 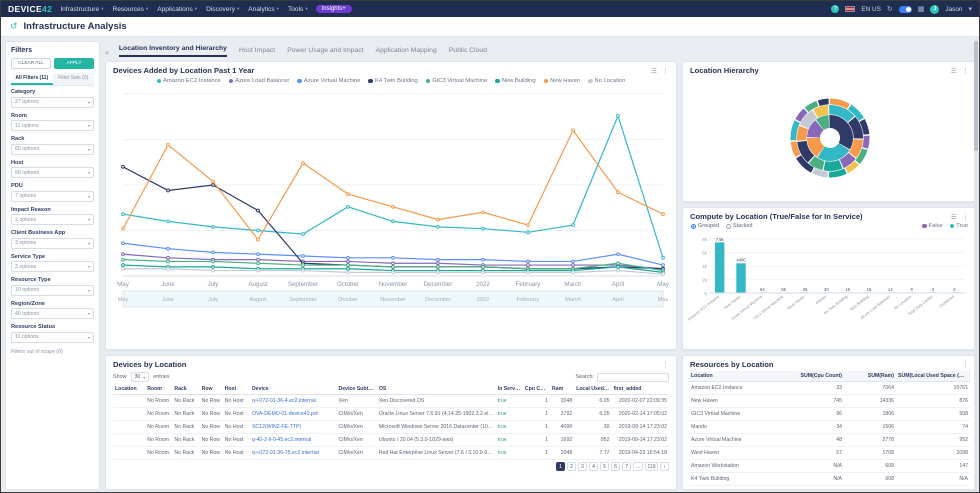 I want to click on page-button-119: 119, so click(x=651, y=466).